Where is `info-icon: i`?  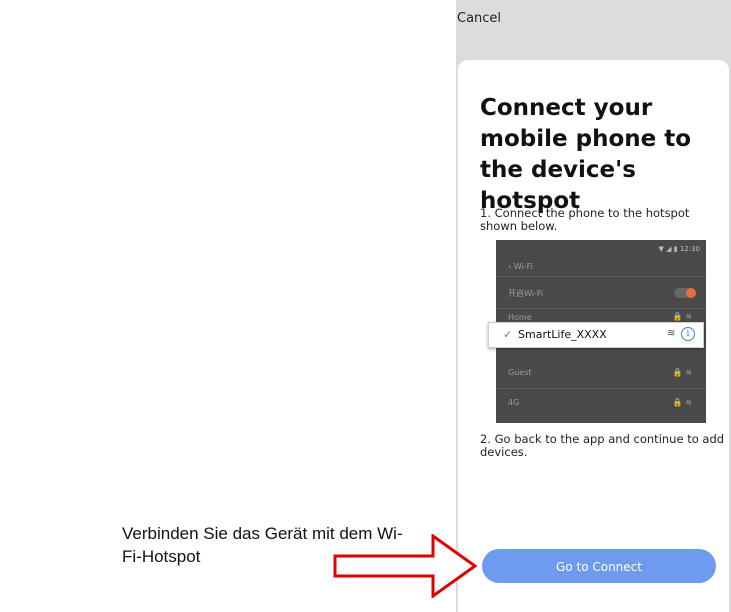
info-icon: i is located at coordinates (688, 334).